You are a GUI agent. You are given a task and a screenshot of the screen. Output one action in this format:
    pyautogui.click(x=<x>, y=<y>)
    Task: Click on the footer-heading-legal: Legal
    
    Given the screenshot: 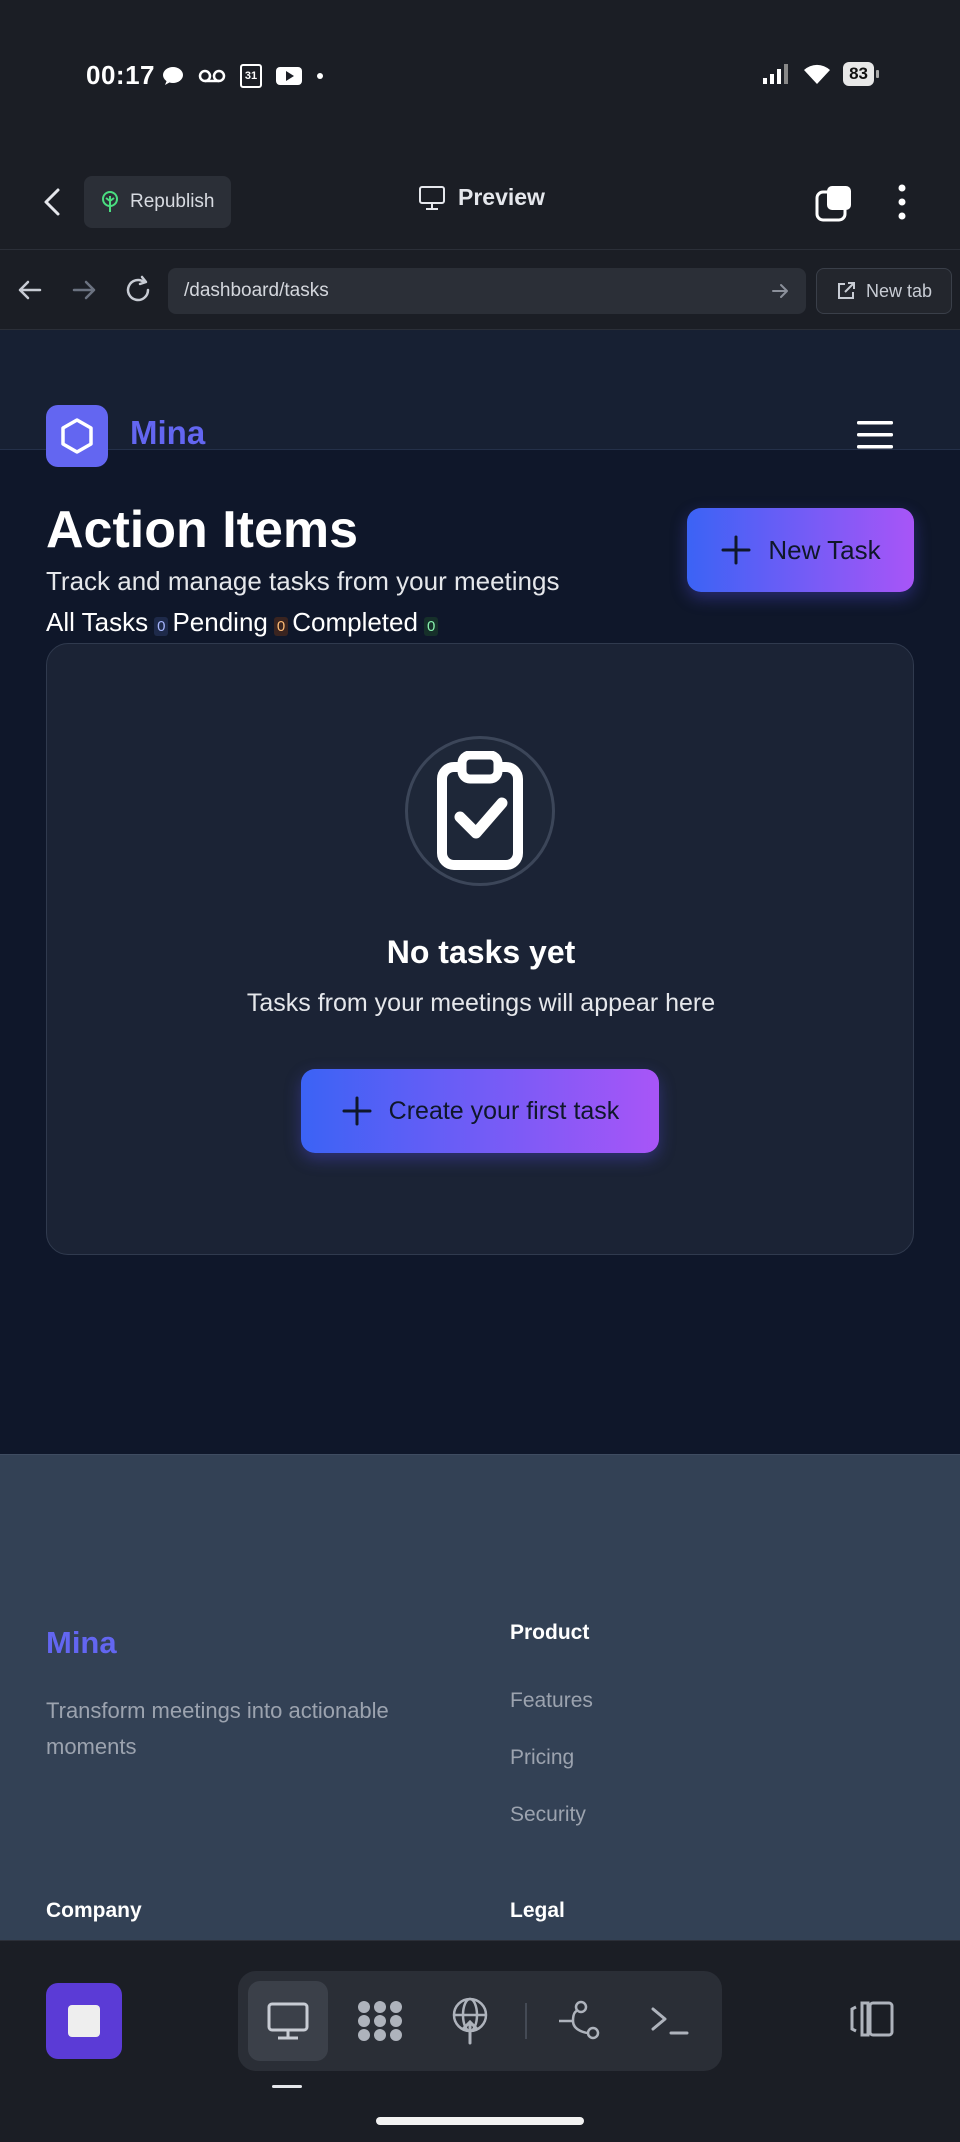 What is the action you would take?
    pyautogui.click(x=537, y=1910)
    